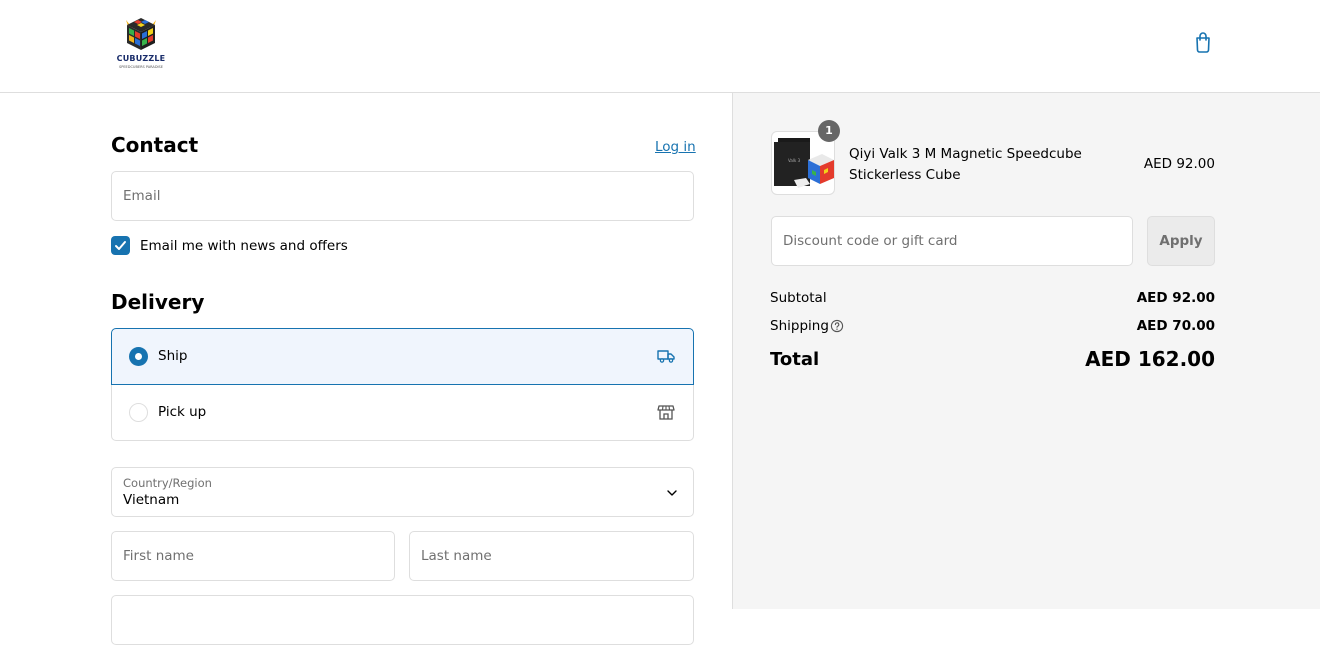 The image size is (1320, 645). I want to click on first-name-placeholder: First name, so click(158, 556).